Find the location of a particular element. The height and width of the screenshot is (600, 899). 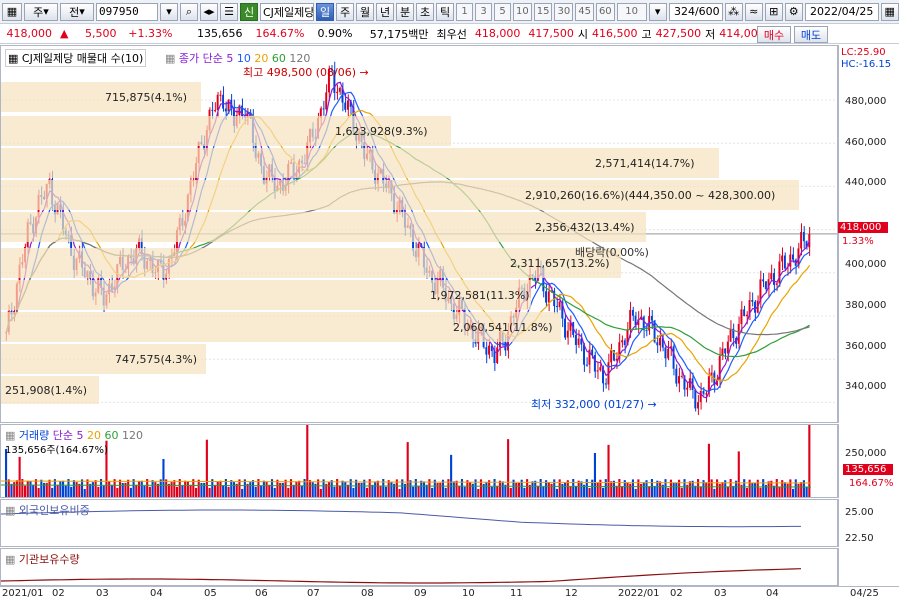

code-dropdown-icon: ▾ is located at coordinates (169, 11).